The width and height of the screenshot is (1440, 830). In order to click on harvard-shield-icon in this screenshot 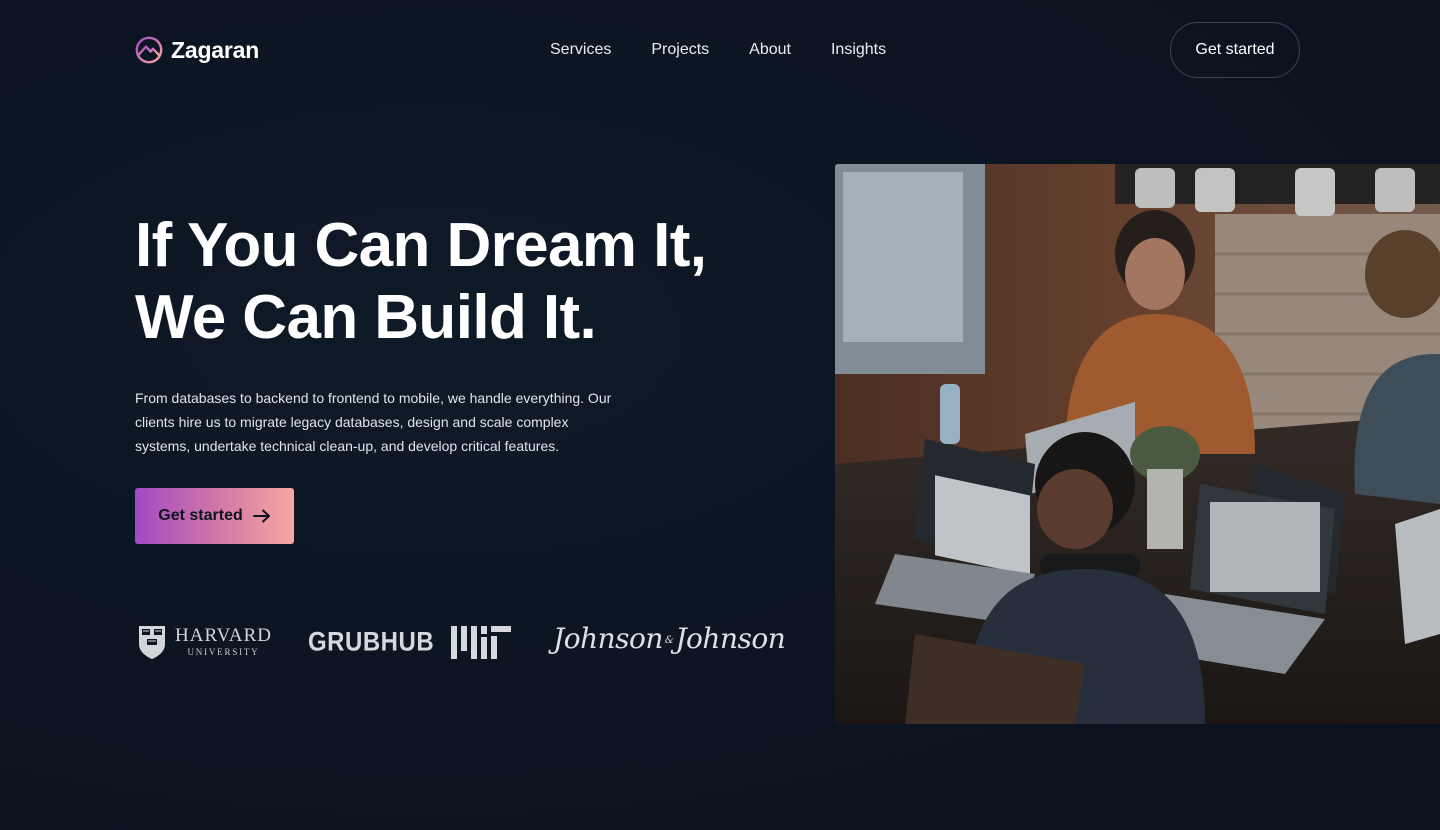, I will do `click(152, 642)`.